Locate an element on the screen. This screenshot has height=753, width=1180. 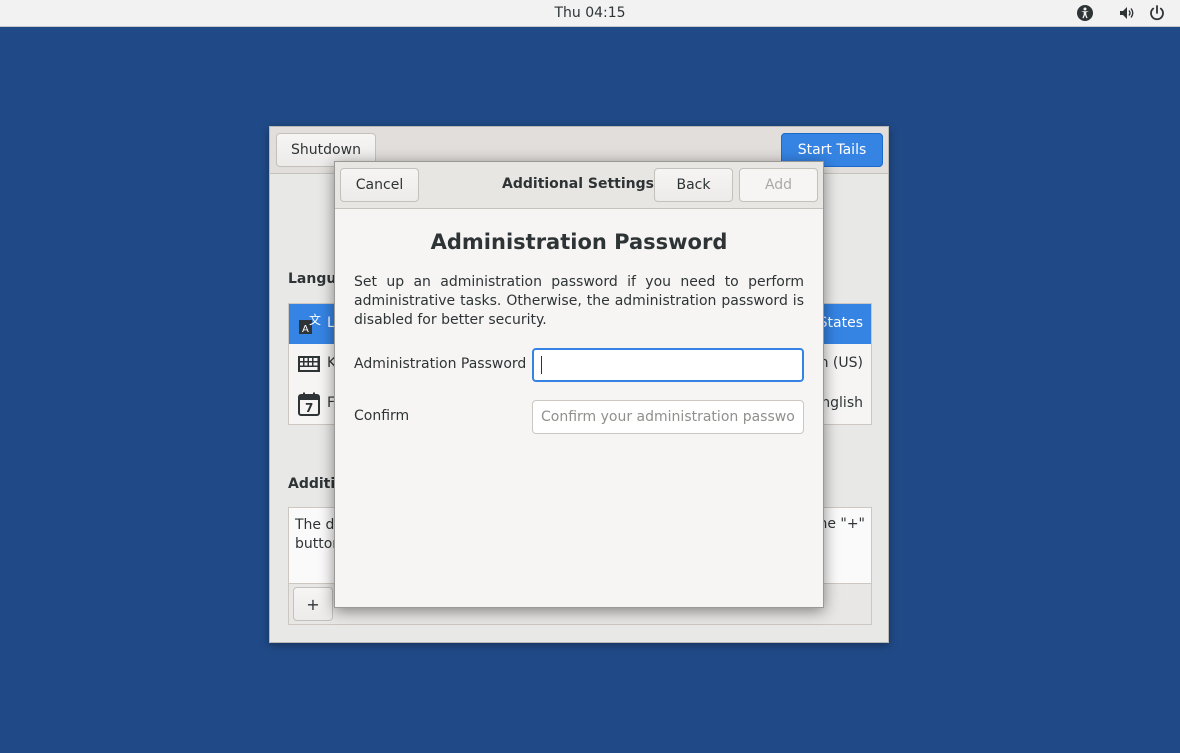
page-title: Administration Password is located at coordinates (579, 242).